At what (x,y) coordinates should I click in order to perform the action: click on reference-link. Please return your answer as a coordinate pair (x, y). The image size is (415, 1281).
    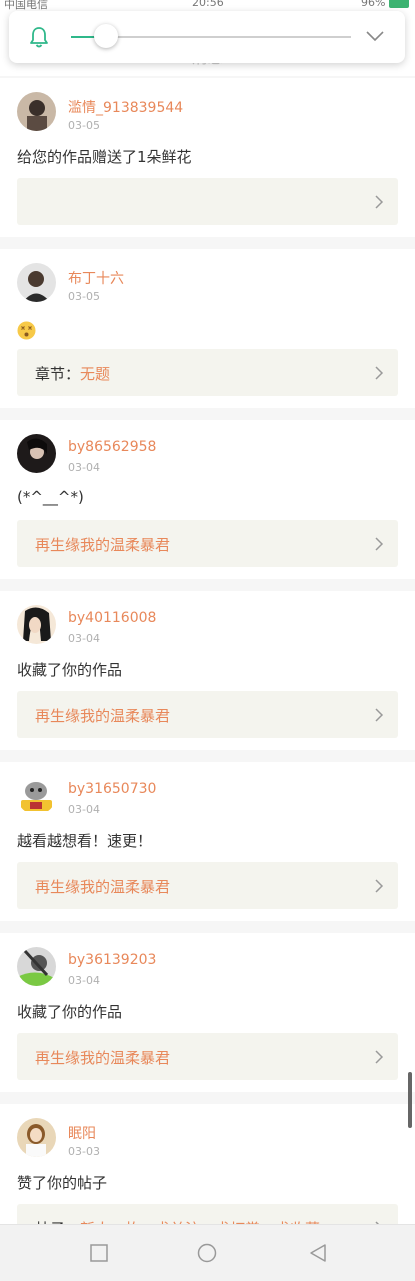
    Looking at the image, I should click on (207, 201).